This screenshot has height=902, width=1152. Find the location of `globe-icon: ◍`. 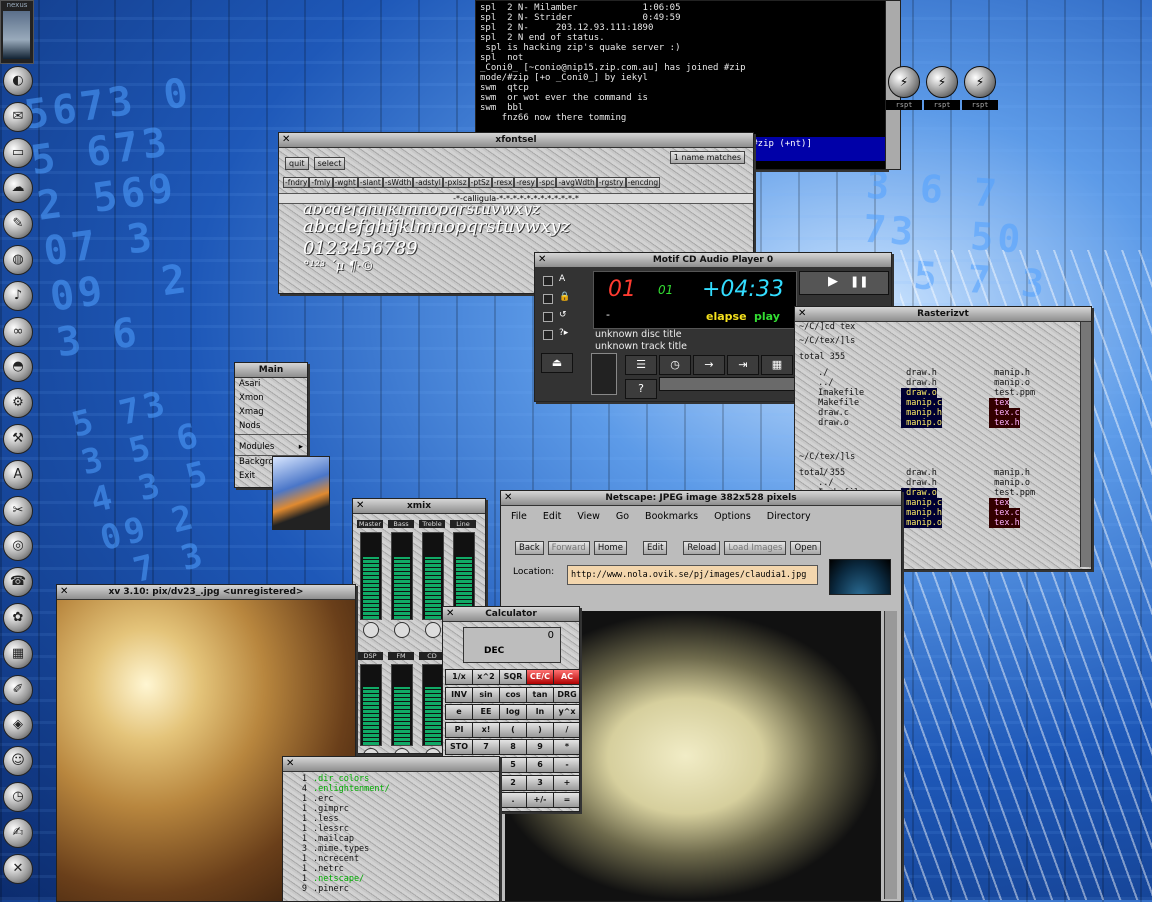

globe-icon: ◍ is located at coordinates (18, 260).